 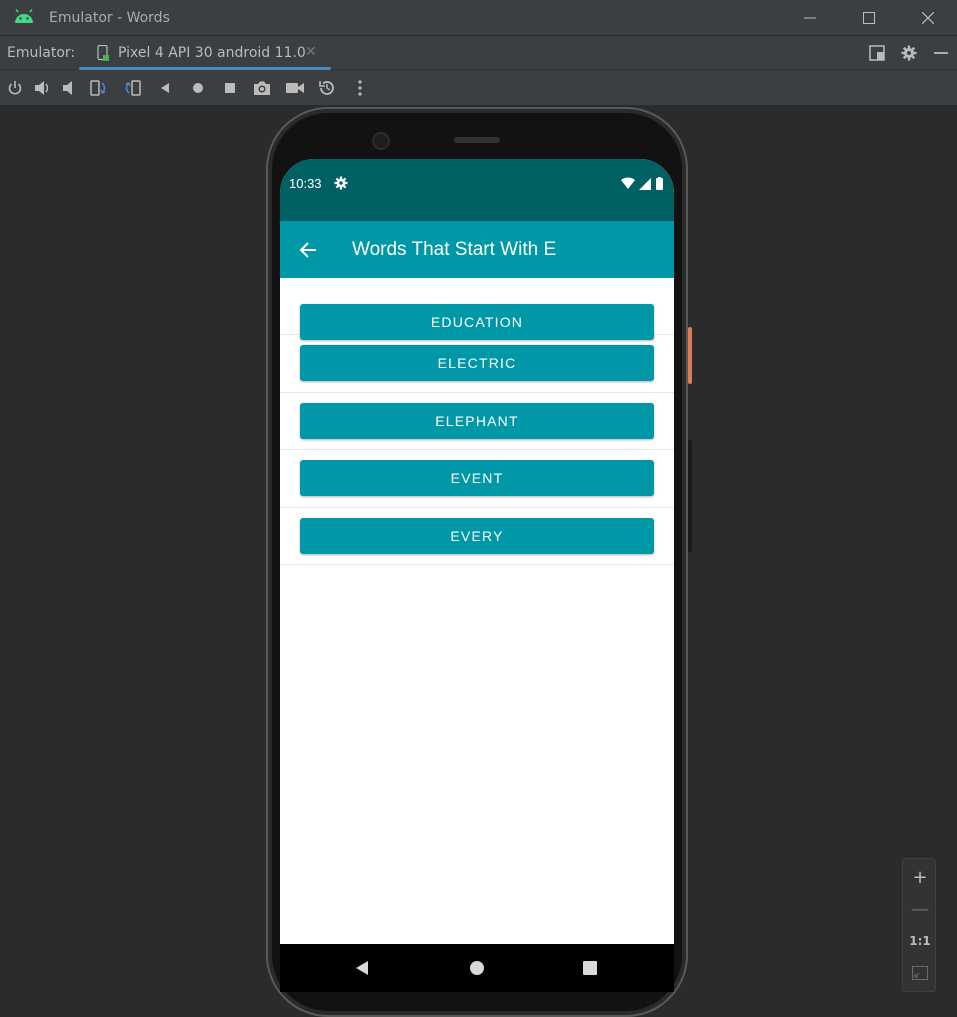 I want to click on home-circle-icon, so click(x=198, y=88).